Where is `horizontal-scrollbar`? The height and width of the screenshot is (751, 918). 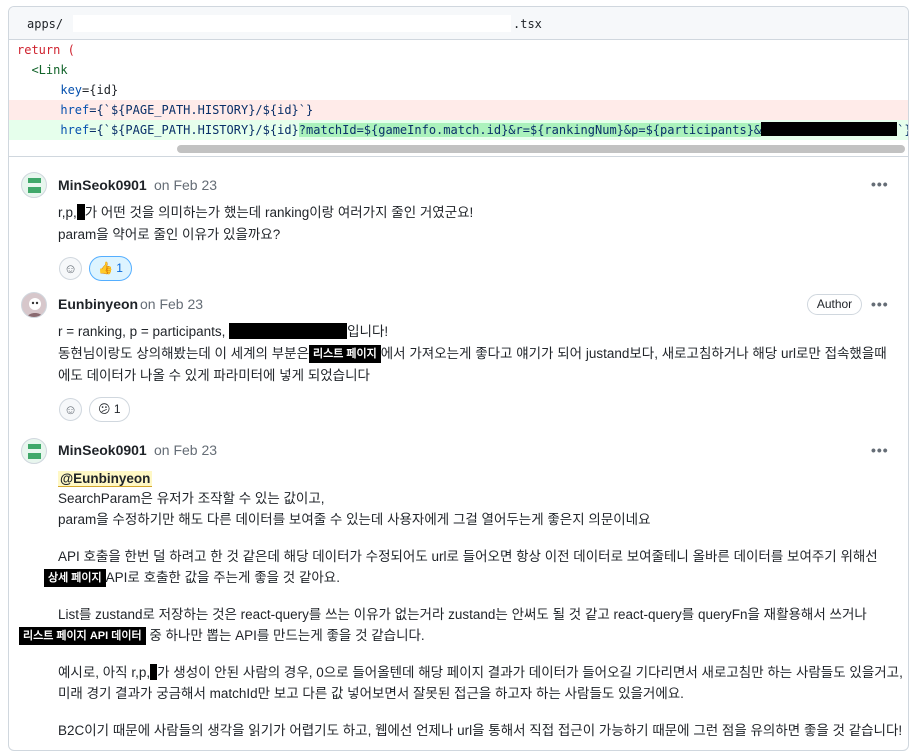 horizontal-scrollbar is located at coordinates (541, 149).